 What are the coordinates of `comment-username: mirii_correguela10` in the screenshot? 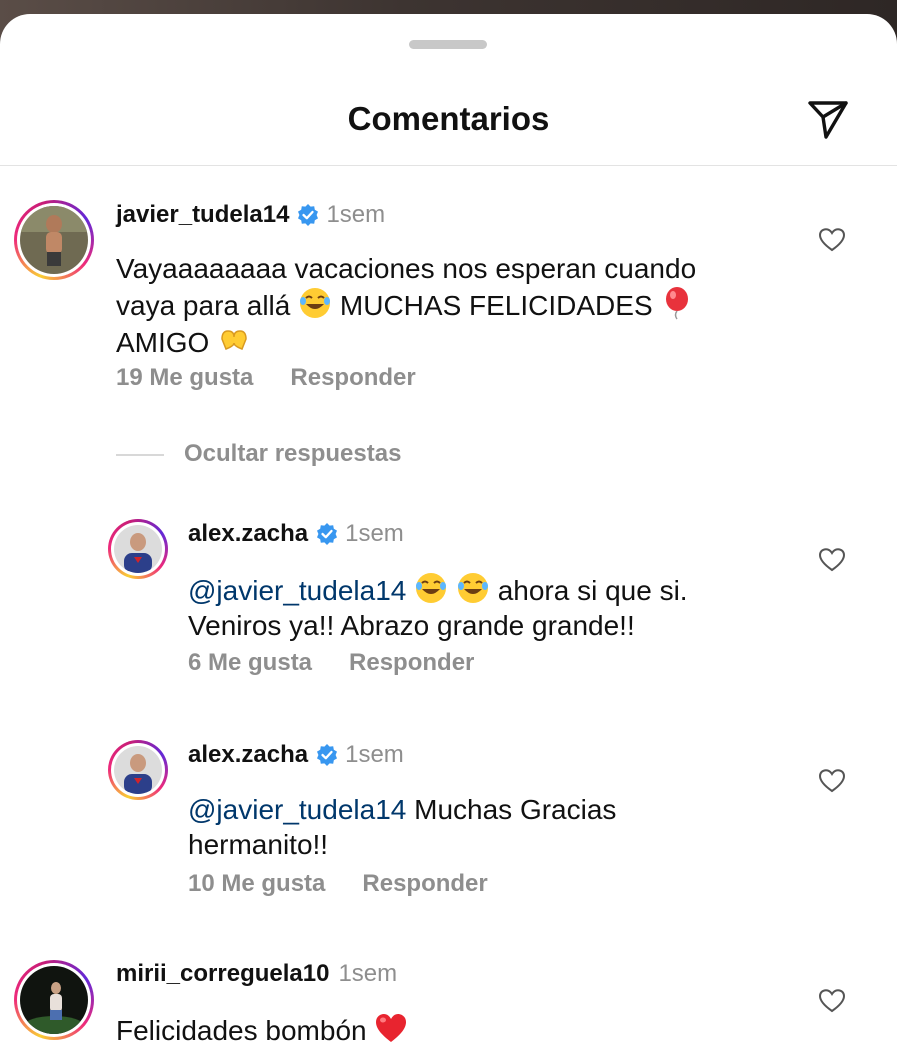 It's located at (222, 974).